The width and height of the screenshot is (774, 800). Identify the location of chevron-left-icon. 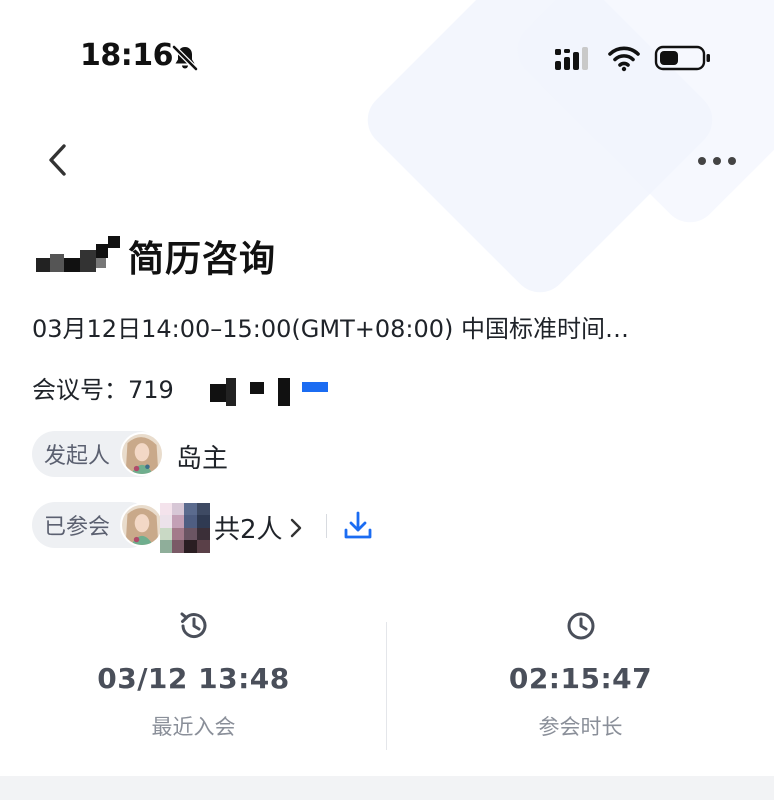
(57, 160).